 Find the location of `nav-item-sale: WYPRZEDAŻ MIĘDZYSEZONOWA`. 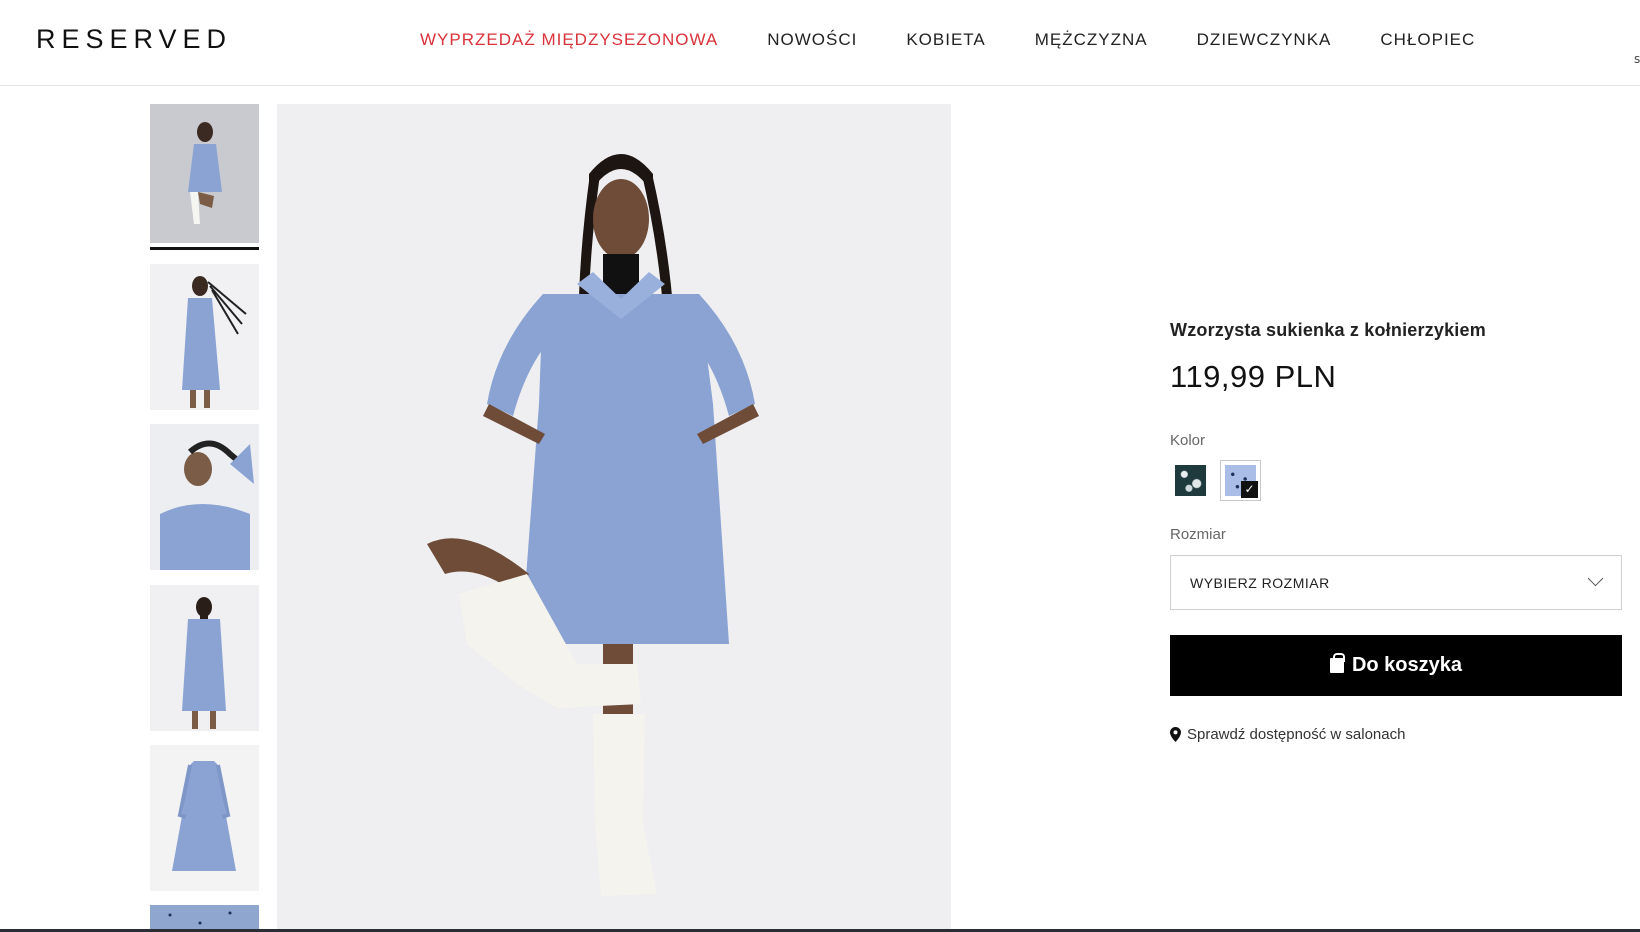

nav-item-sale: WYPRZEDAŻ MIĘDZYSEZONOWA is located at coordinates (569, 40).